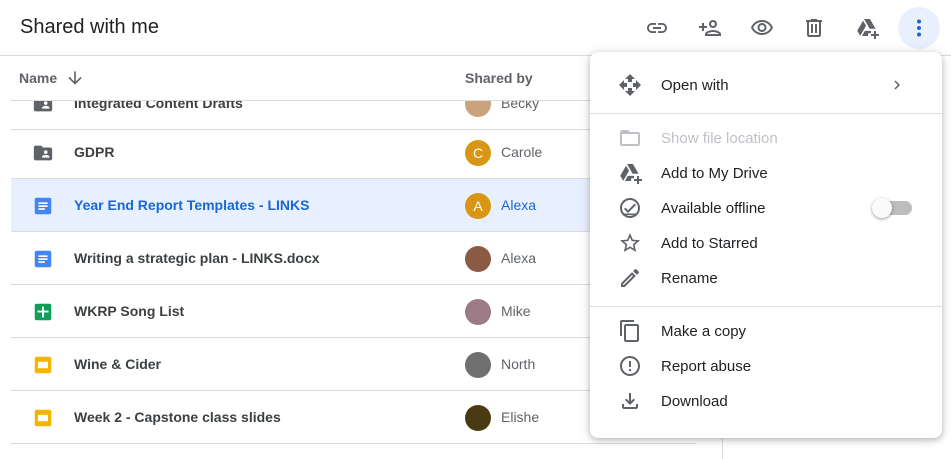  Describe the element at coordinates (630, 401) in the screenshot. I see `download-icon` at that location.